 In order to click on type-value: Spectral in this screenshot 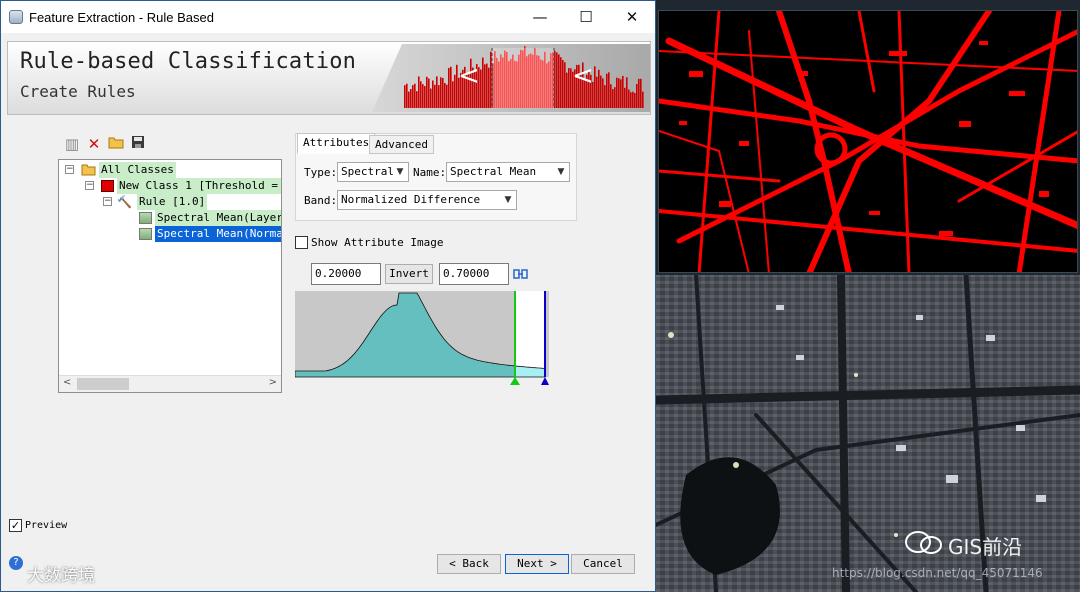, I will do `click(367, 171)`.